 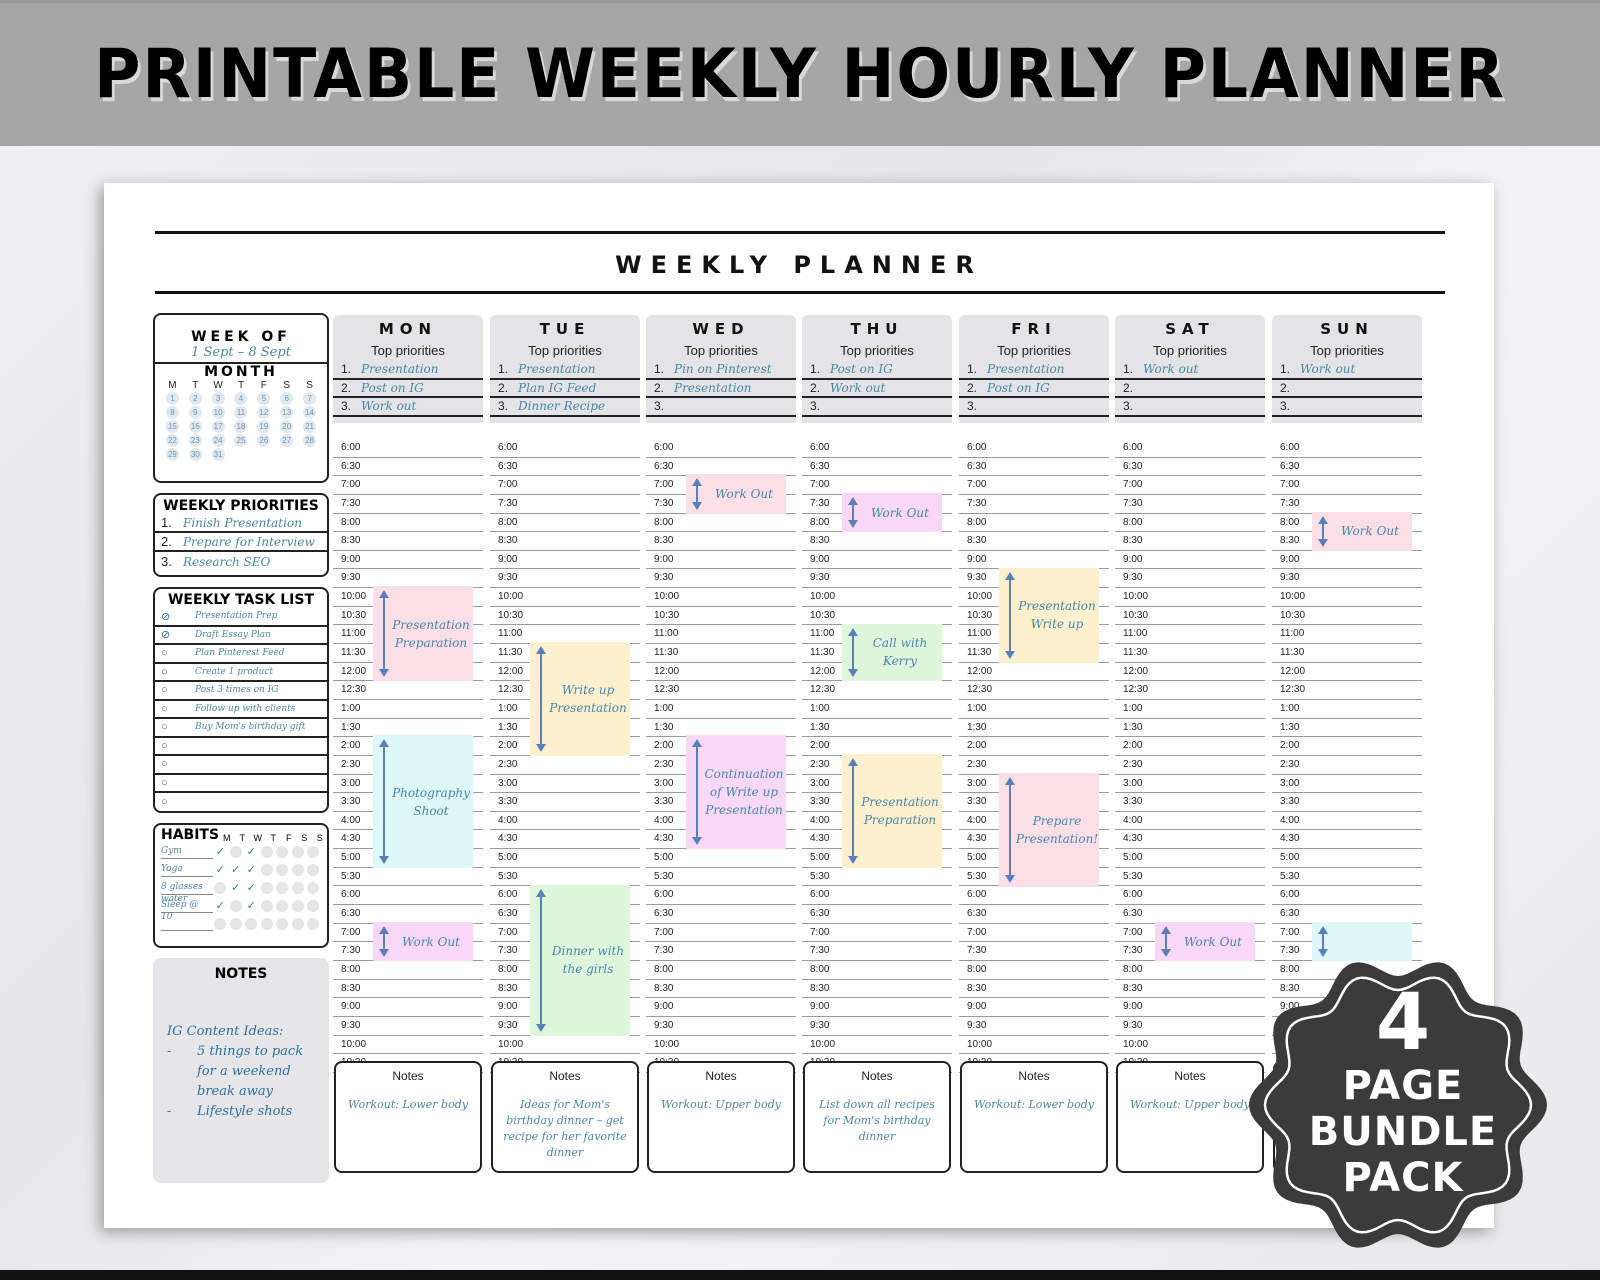 I want to click on calendar-date: 6, so click(x=286, y=398).